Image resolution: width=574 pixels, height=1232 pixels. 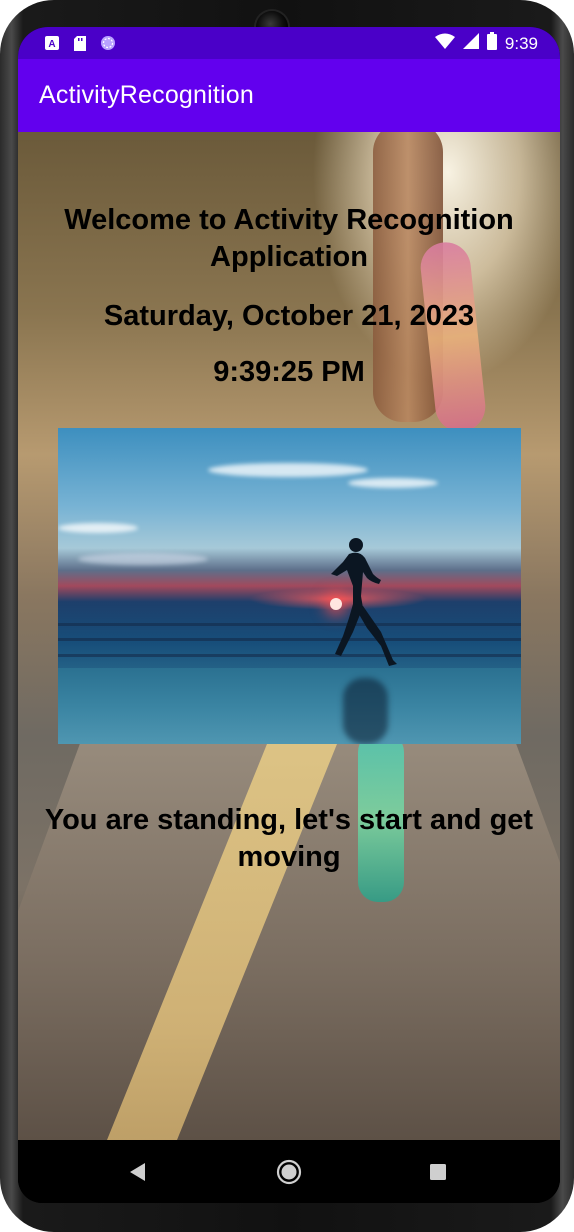 What do you see at coordinates (470, 43) in the screenshot?
I see `signal-icon` at bounding box center [470, 43].